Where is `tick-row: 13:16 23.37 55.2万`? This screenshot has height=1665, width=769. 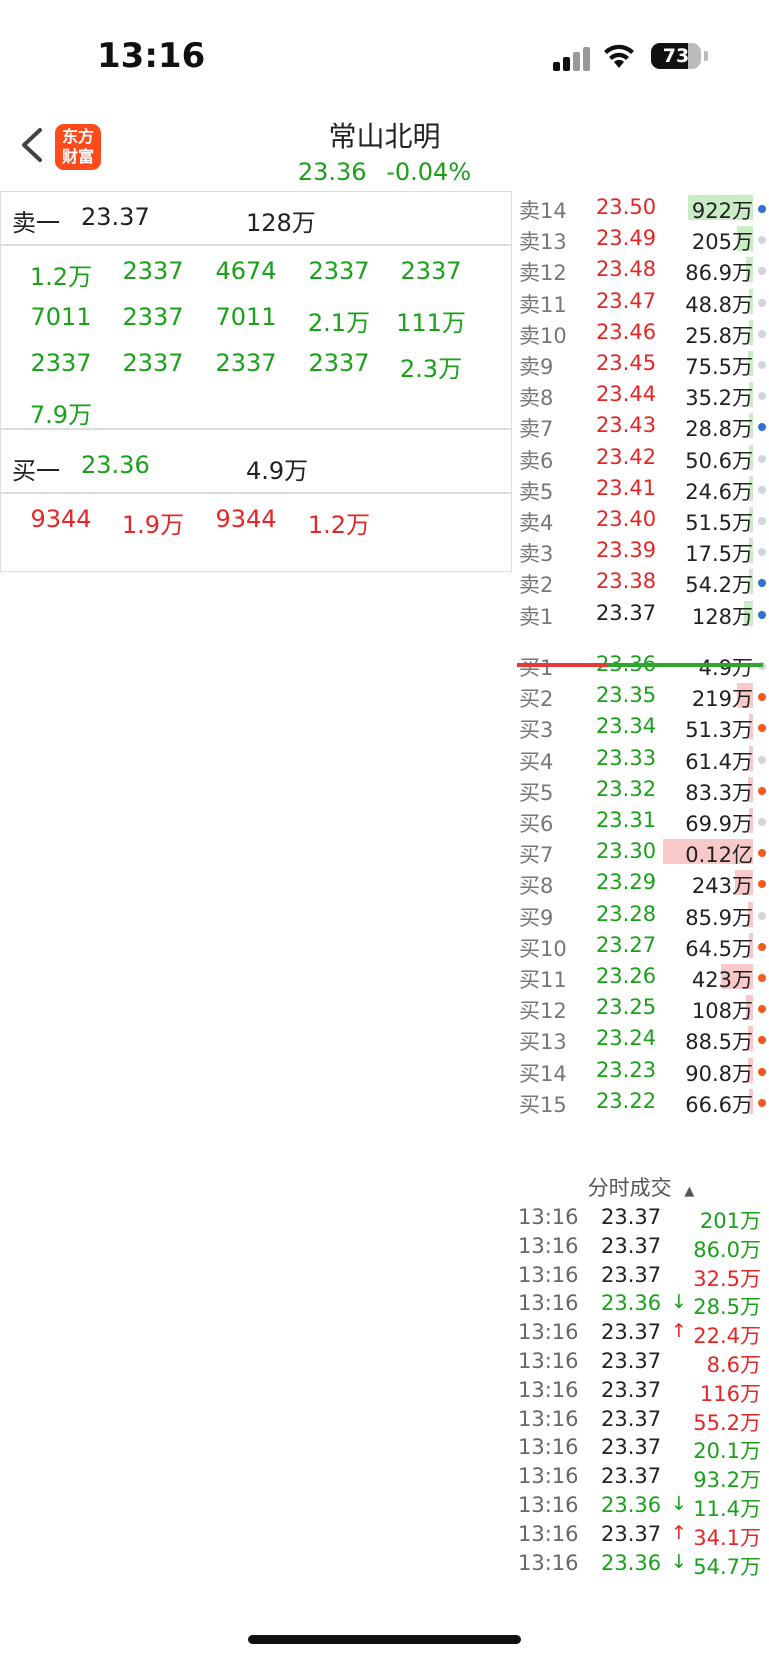
tick-row: 13:16 23.37 55.2万 is located at coordinates (641, 1422).